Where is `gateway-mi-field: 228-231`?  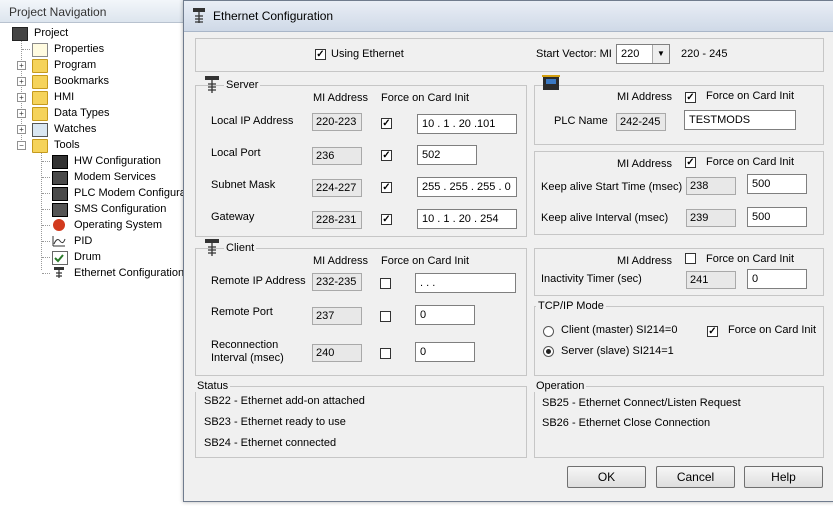
gateway-mi-field: 228-231 is located at coordinates (337, 220).